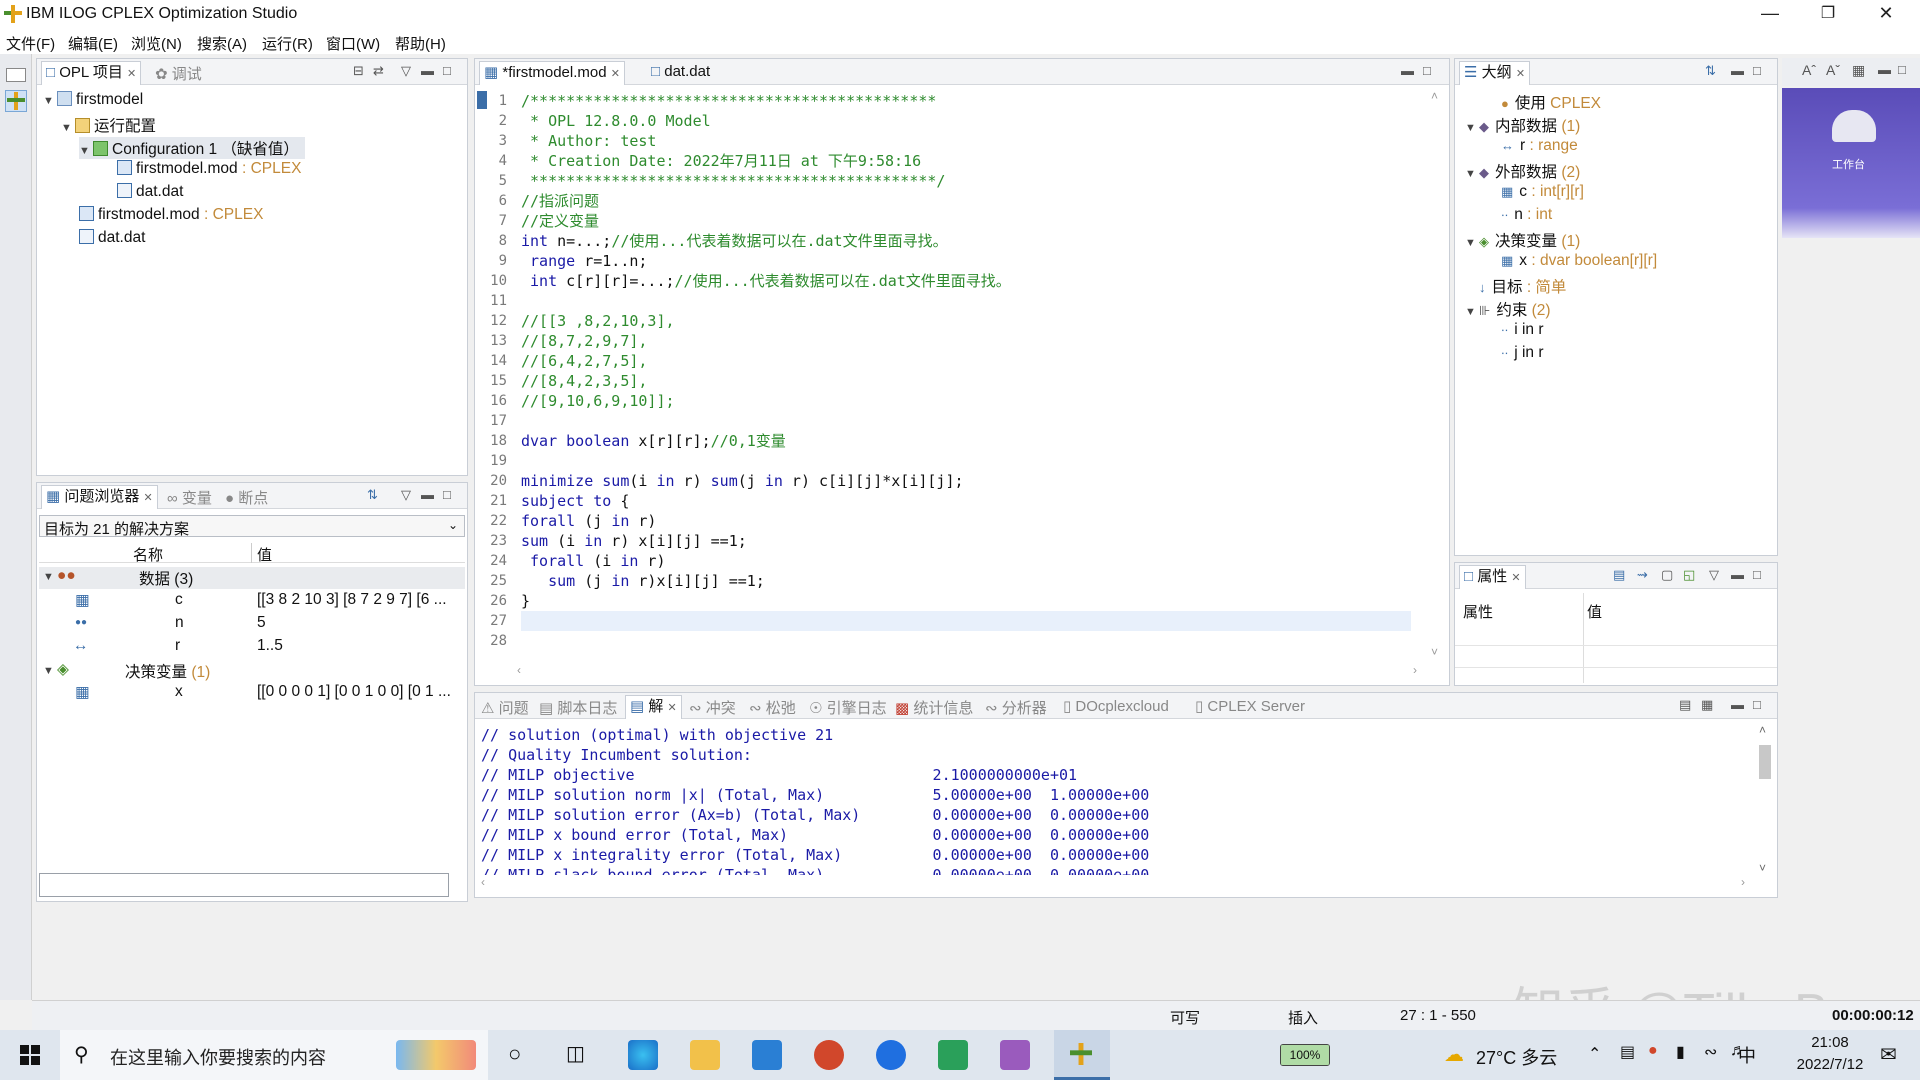 The width and height of the screenshot is (1920, 1080). What do you see at coordinates (1515, 353) in the screenshot?
I see `outline-item: ∙∙ j in r` at bounding box center [1515, 353].